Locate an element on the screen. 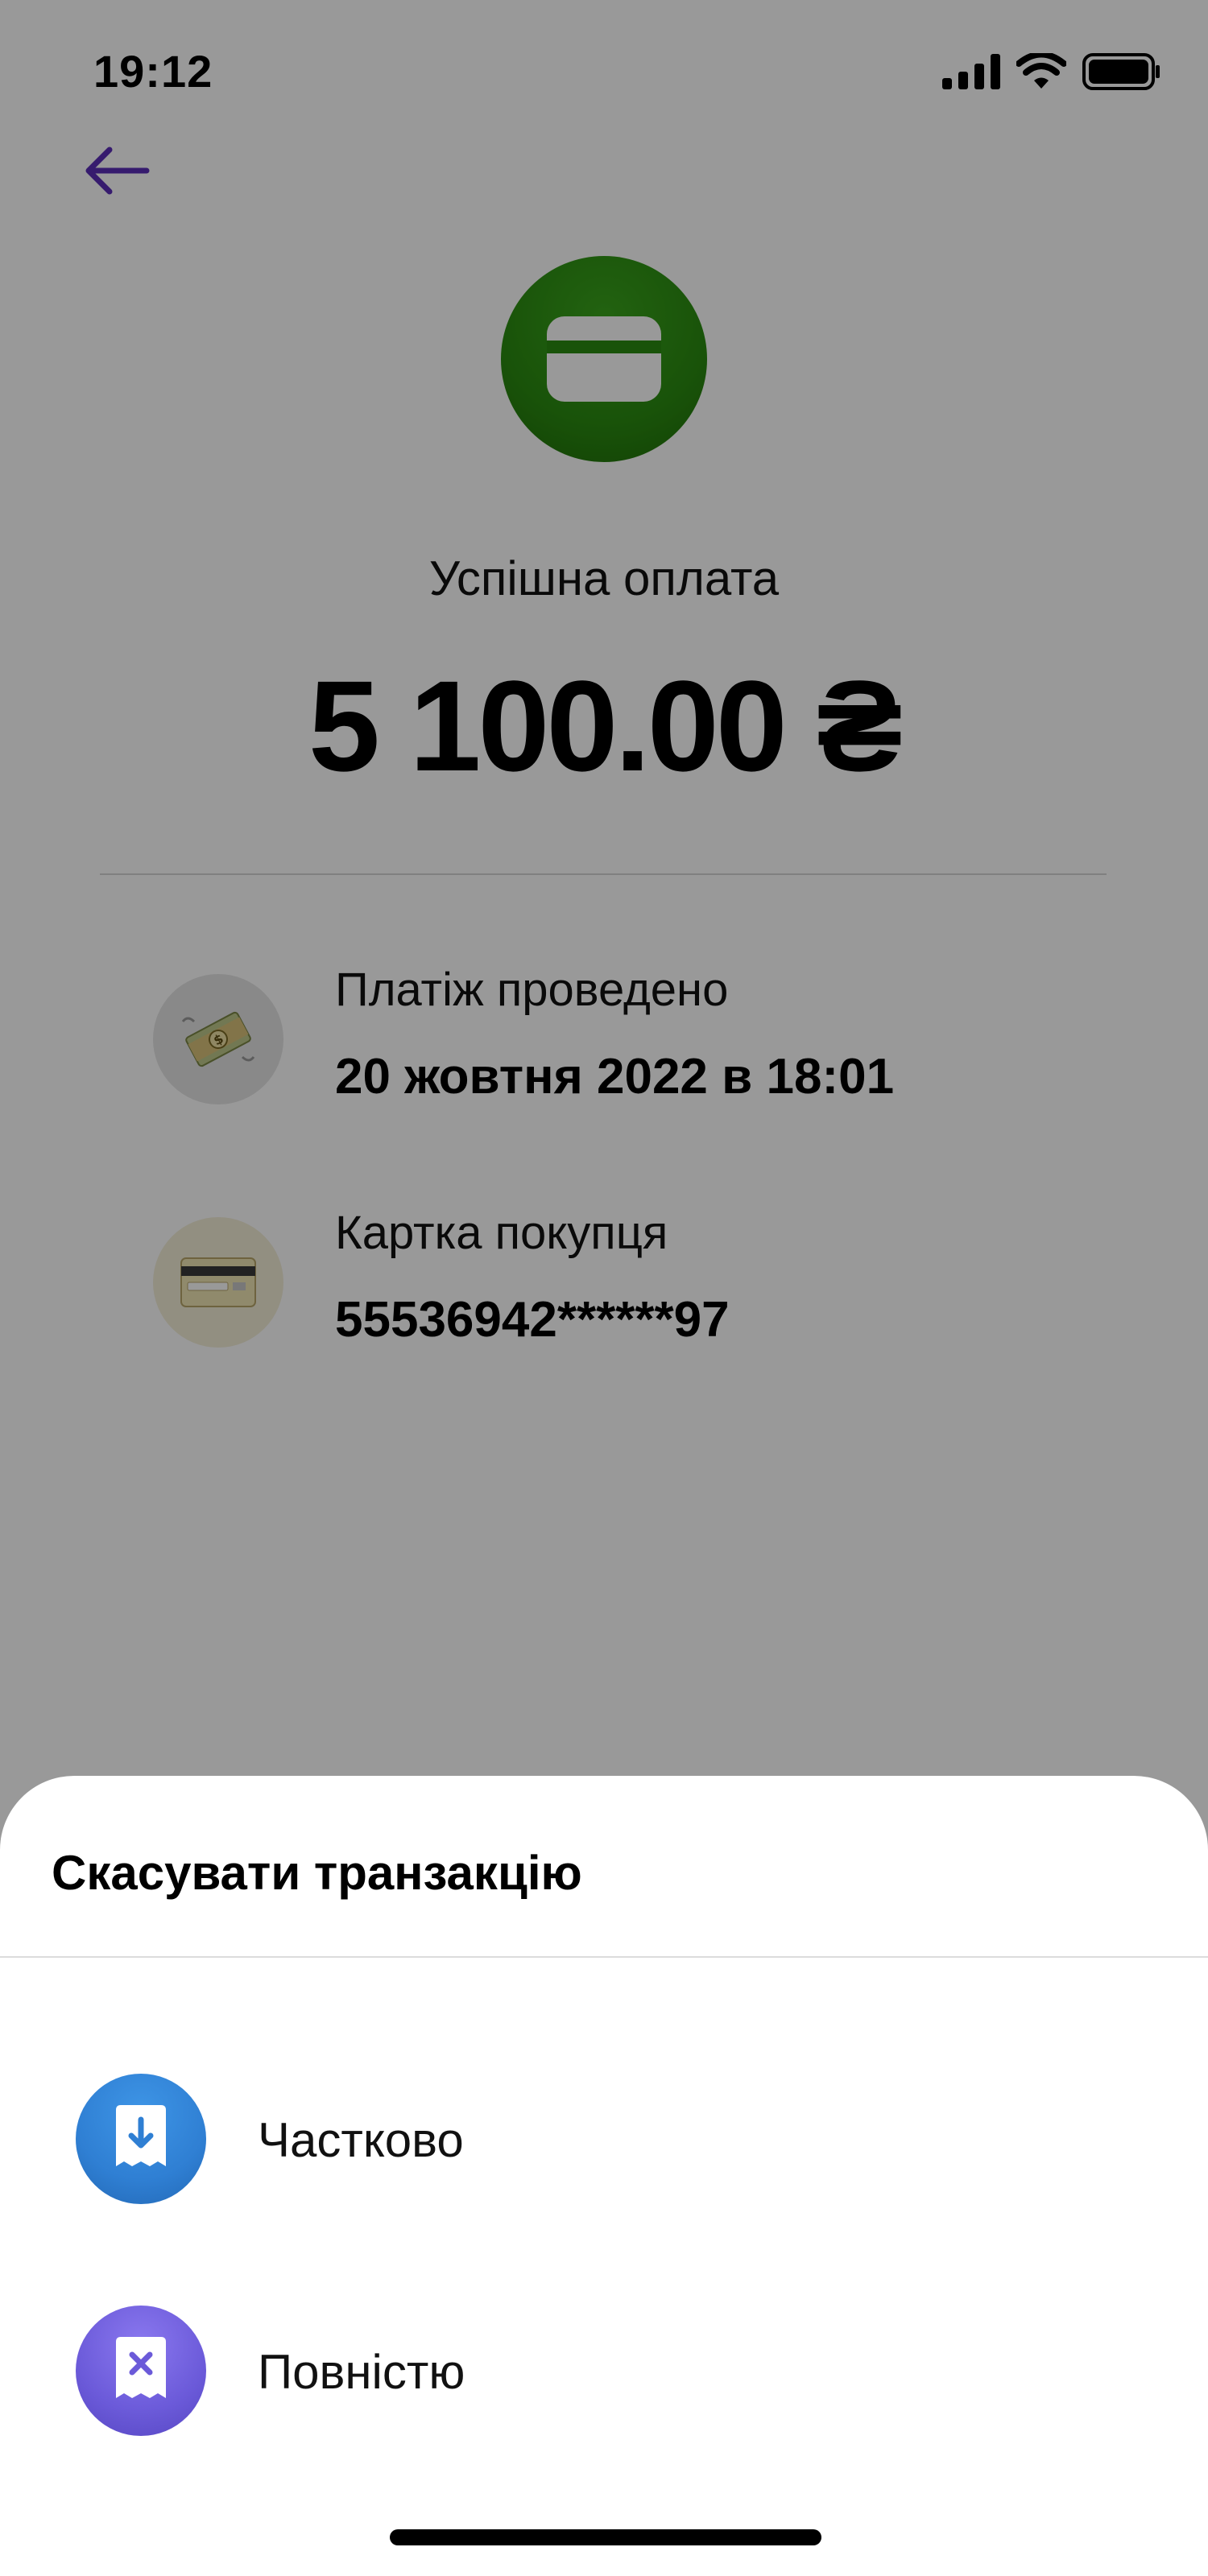 This screenshot has height=2576, width=1208. option-partial: Частково is located at coordinates (604, 2138).